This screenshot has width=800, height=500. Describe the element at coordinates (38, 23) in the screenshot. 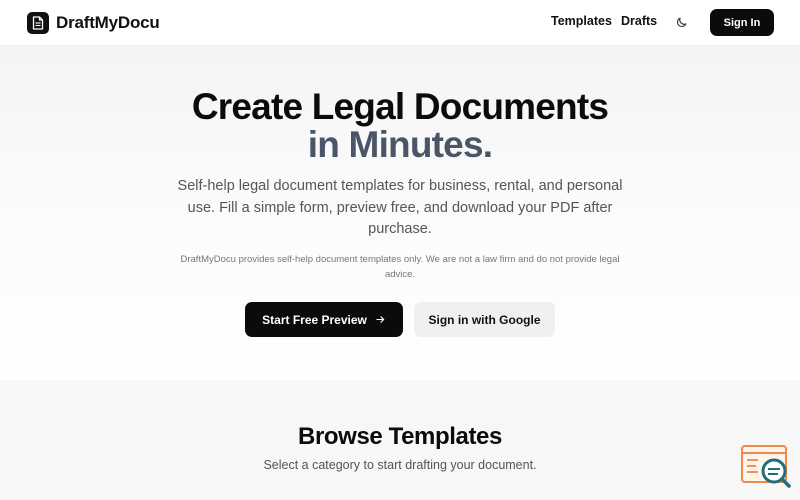

I see `document-icon` at that location.